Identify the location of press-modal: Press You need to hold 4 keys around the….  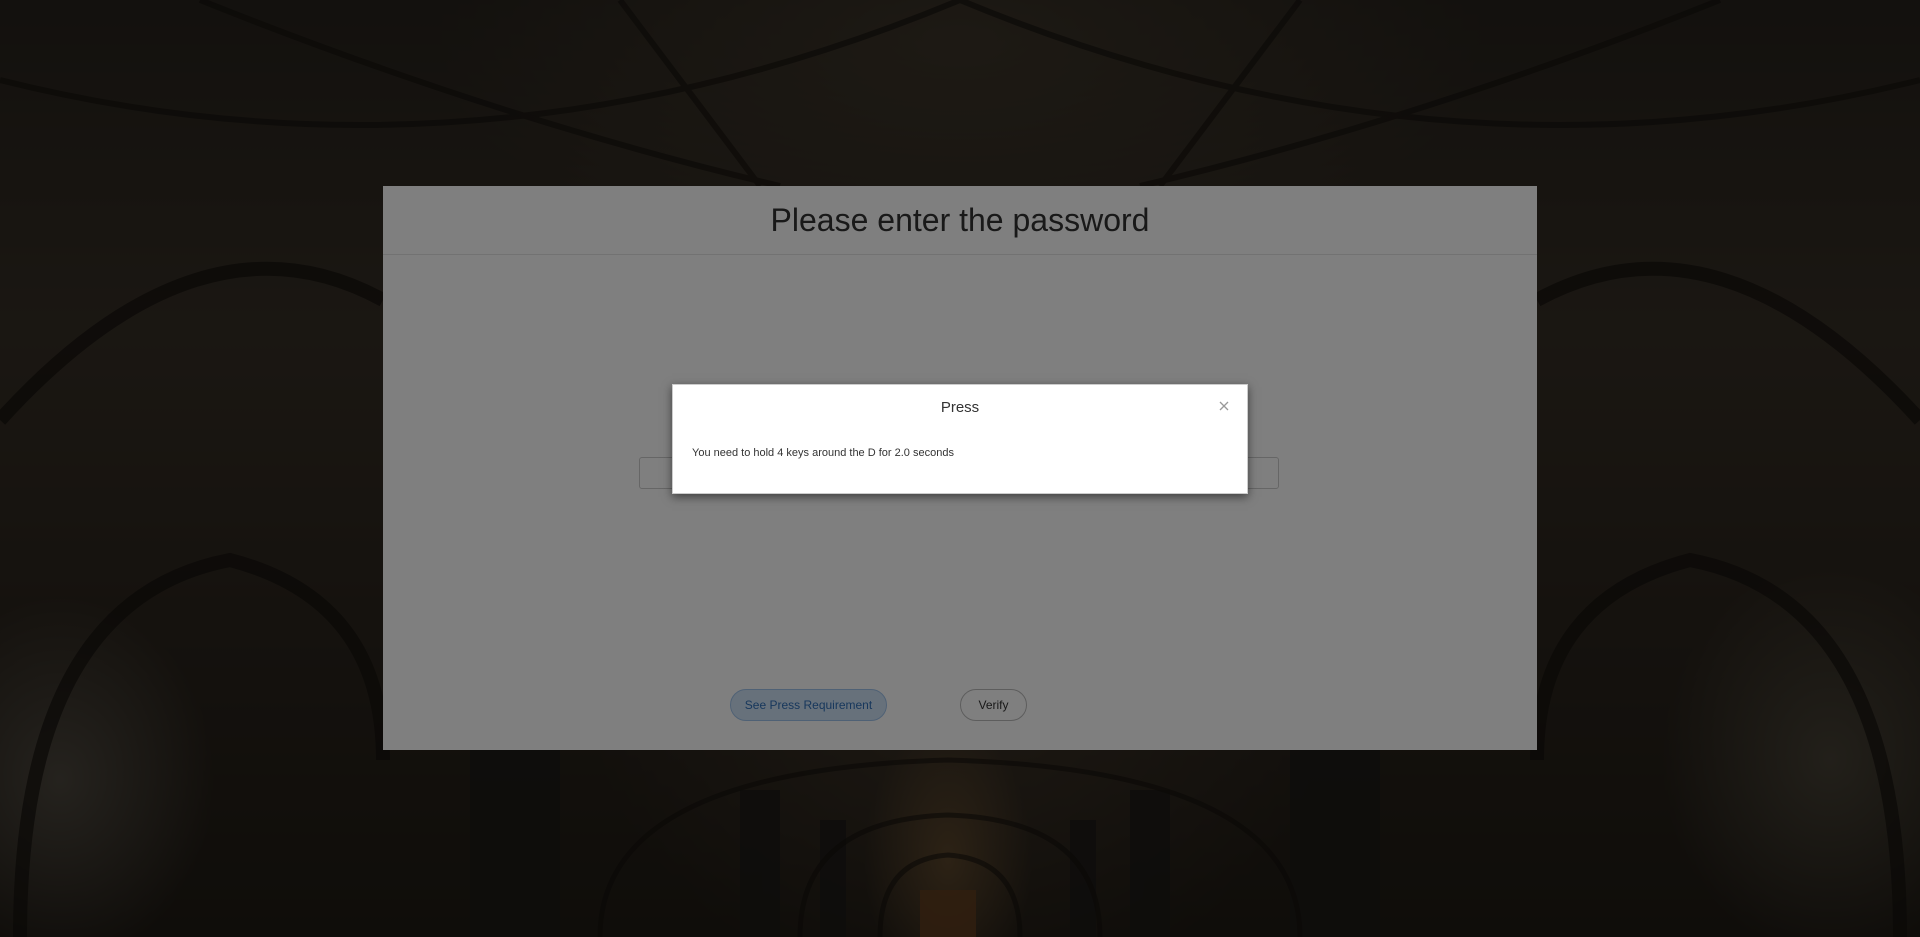
(960, 439).